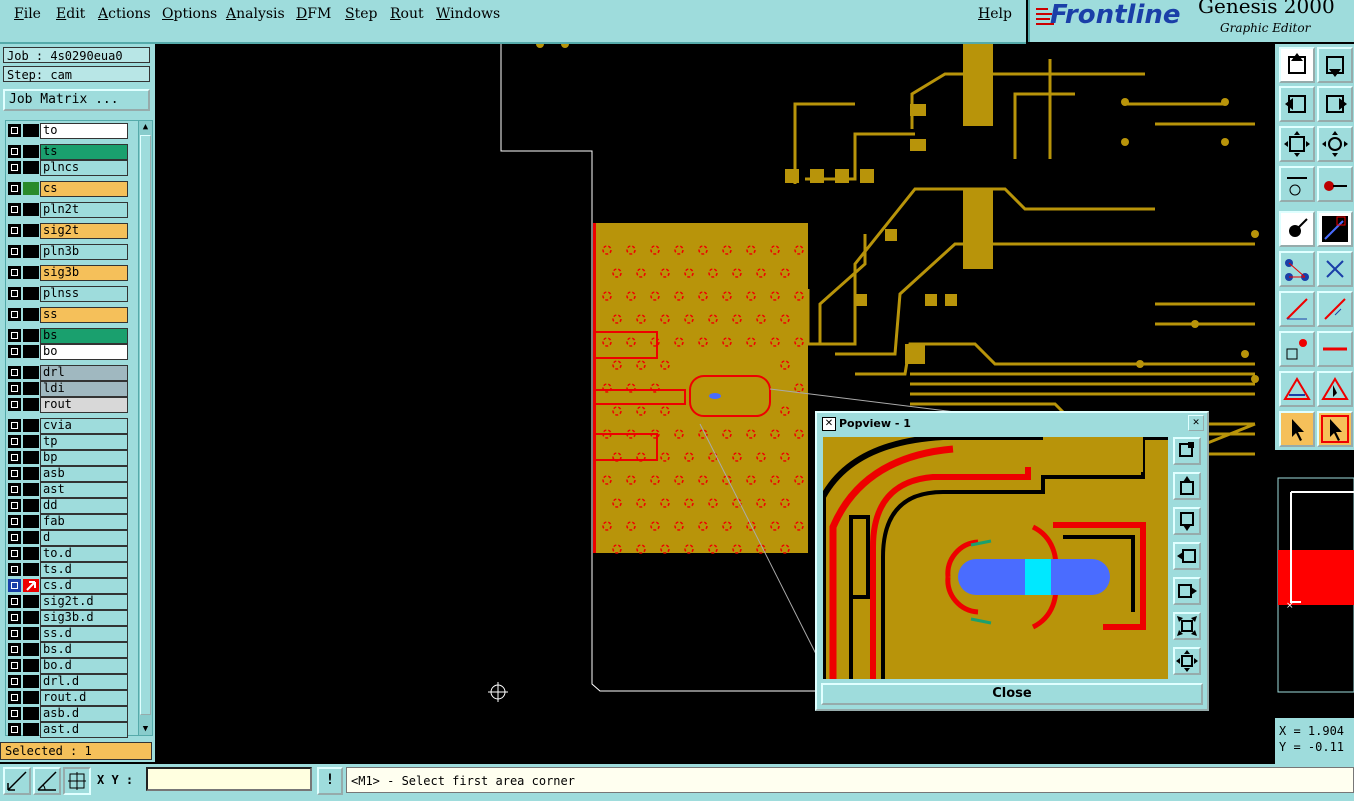  What do you see at coordinates (67, 231) in the screenshot?
I see `layer-row-sig2t: sig2t` at bounding box center [67, 231].